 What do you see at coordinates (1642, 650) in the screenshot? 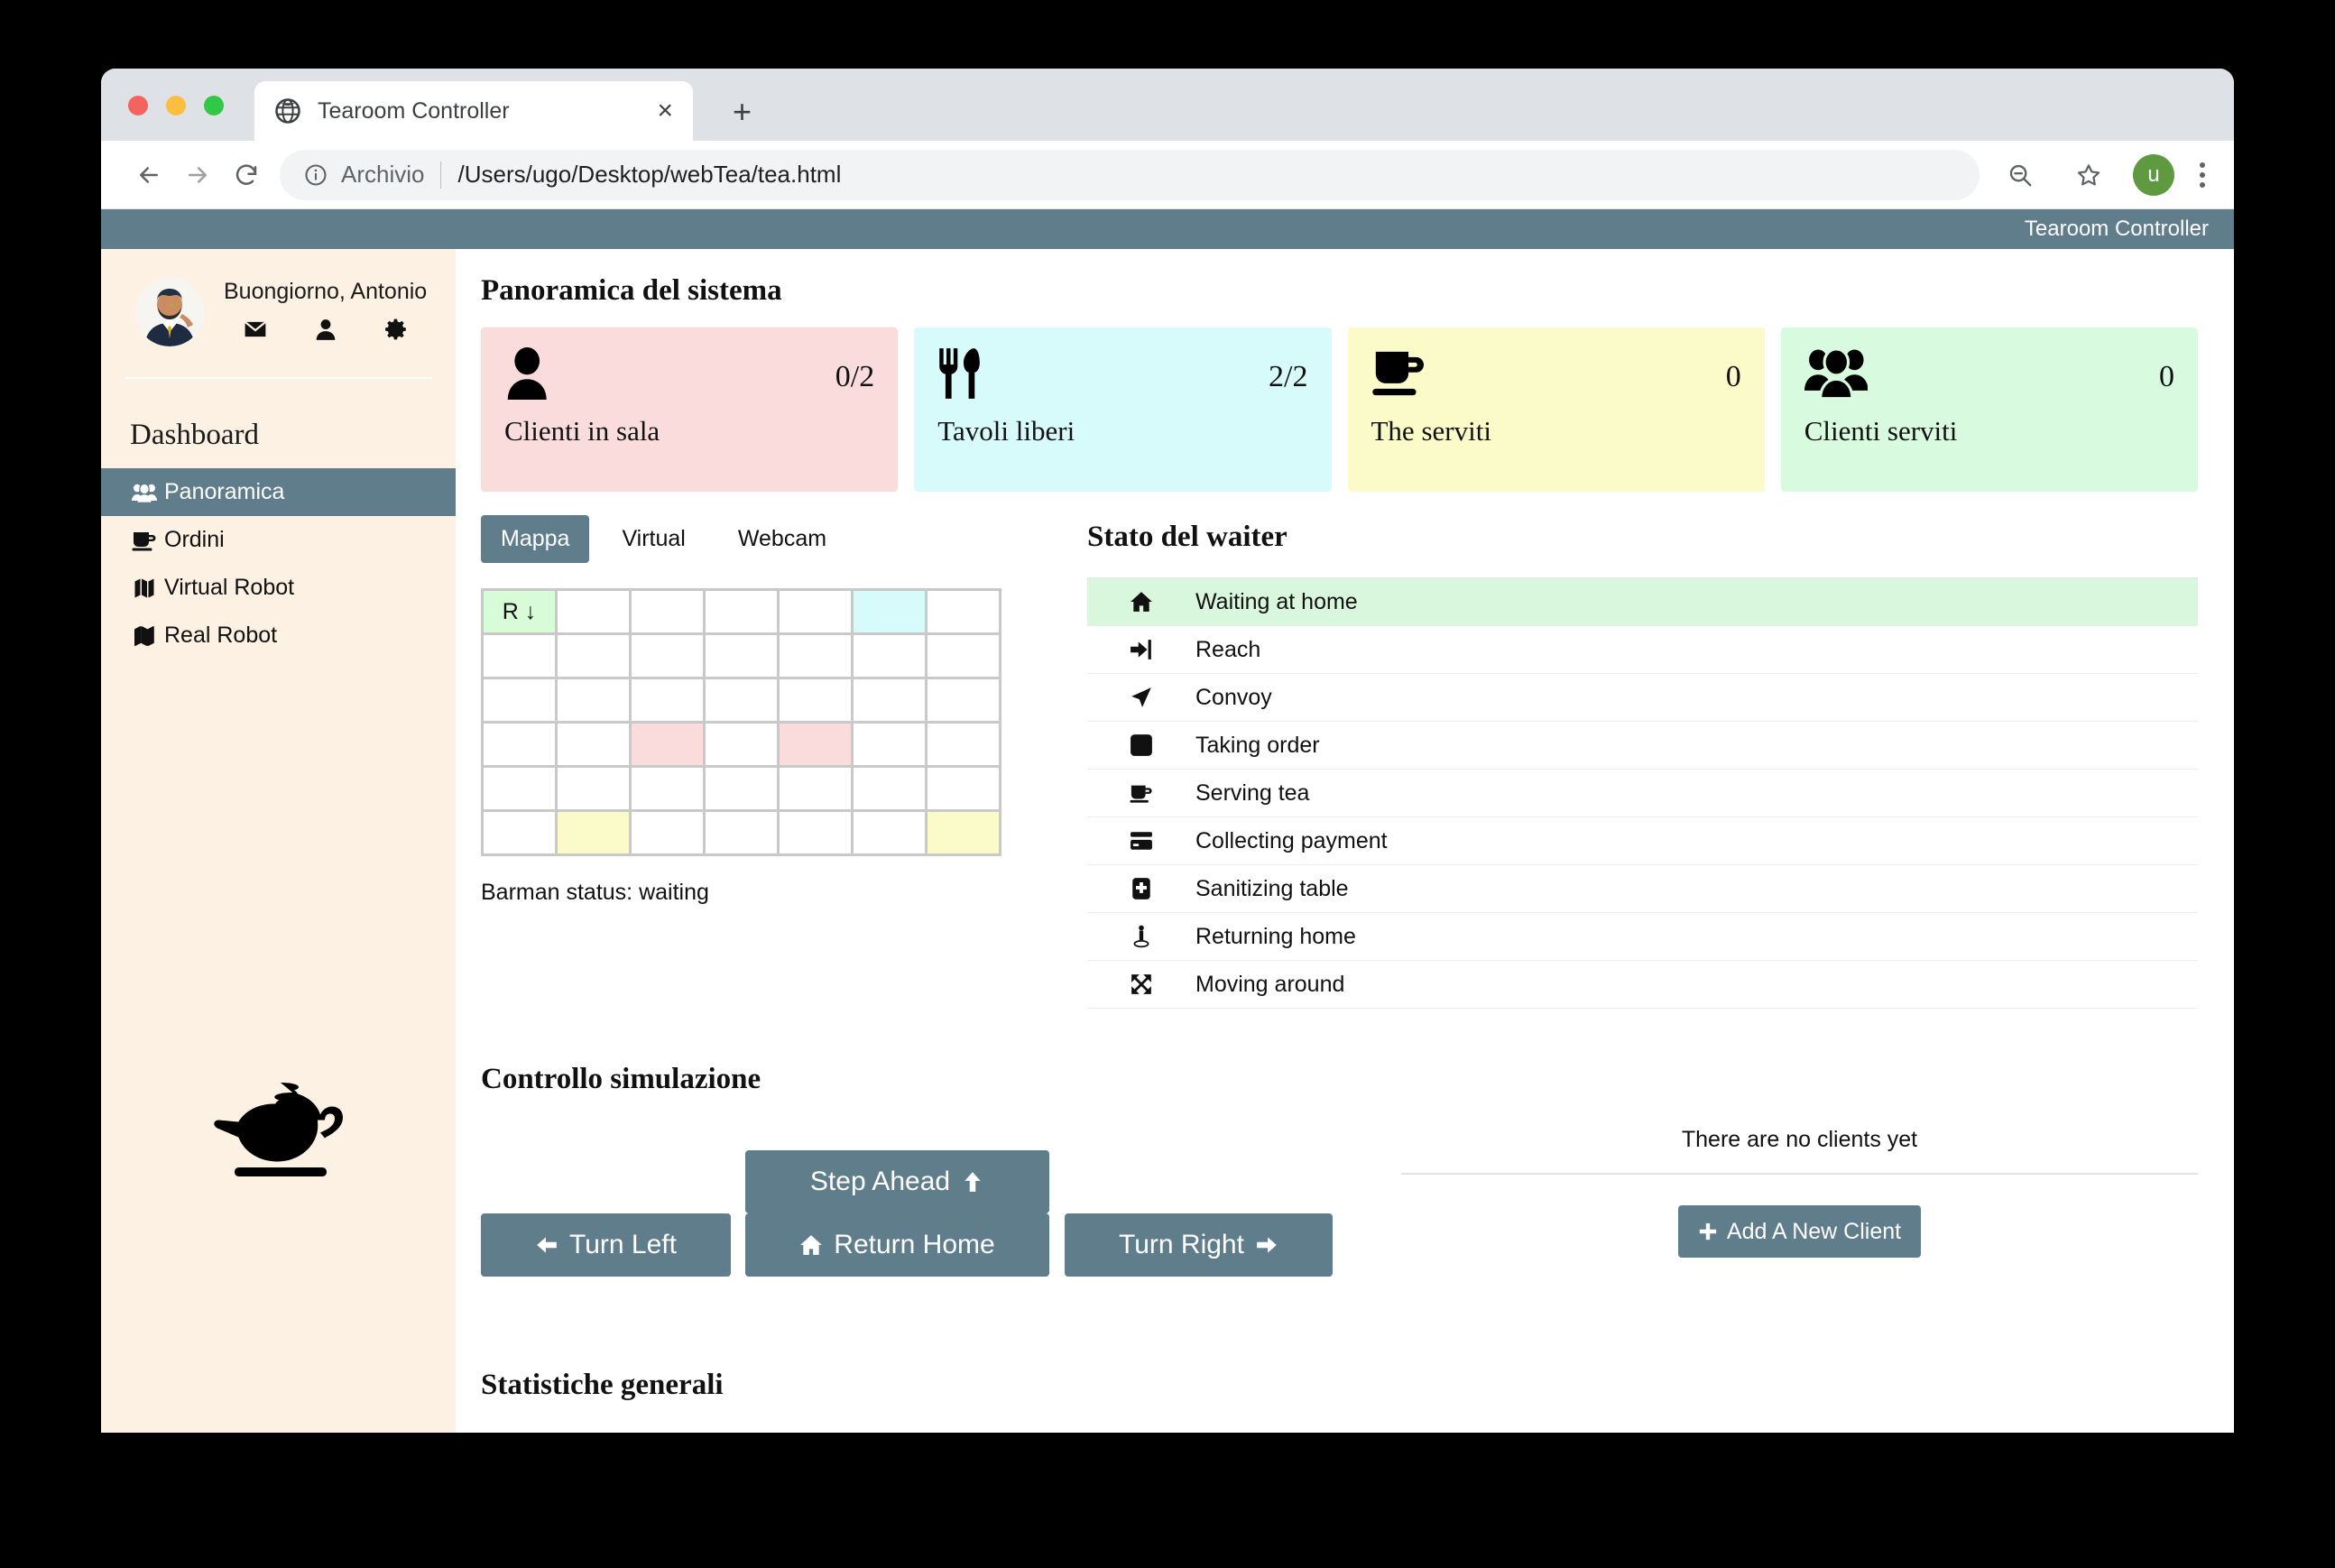
I see `waiter-state-row: Reach` at bounding box center [1642, 650].